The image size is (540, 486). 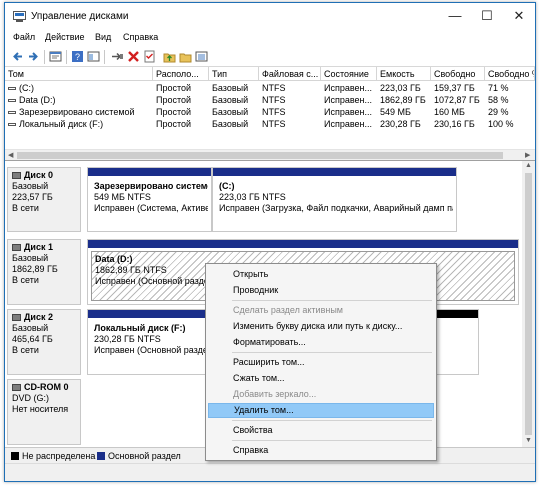 I want to click on table-cell: 100 %, so click(x=501, y=124).